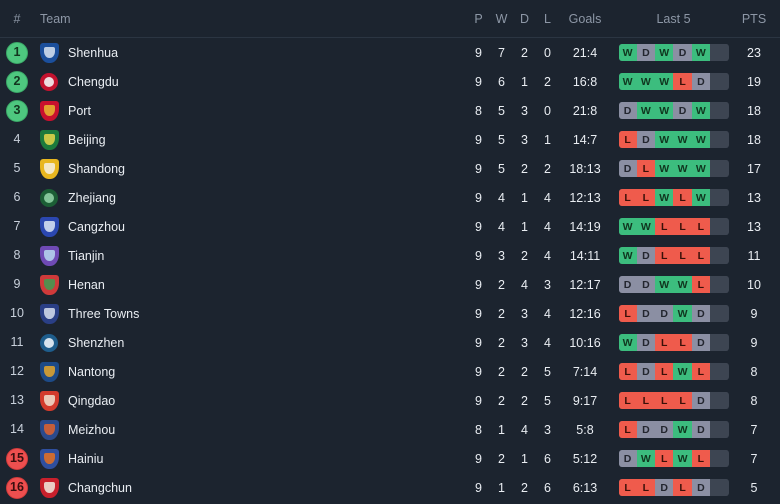  Describe the element at coordinates (17, 458) in the screenshot. I see `rank-badge-relegation: 15` at that location.